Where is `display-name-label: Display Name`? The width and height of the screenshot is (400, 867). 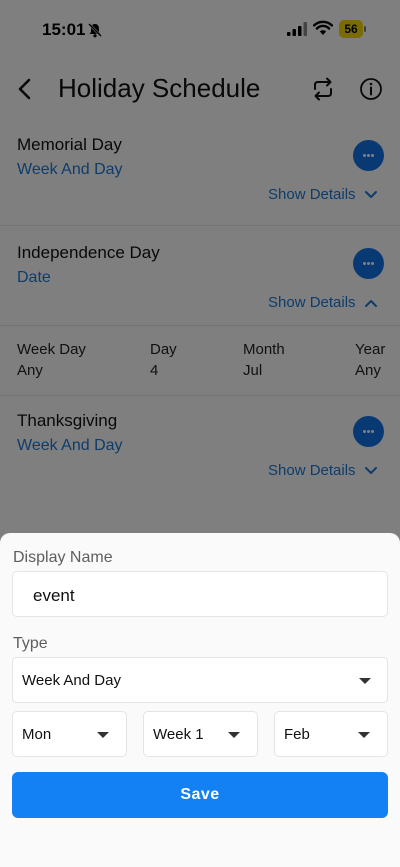 display-name-label: Display Name is located at coordinates (63, 557).